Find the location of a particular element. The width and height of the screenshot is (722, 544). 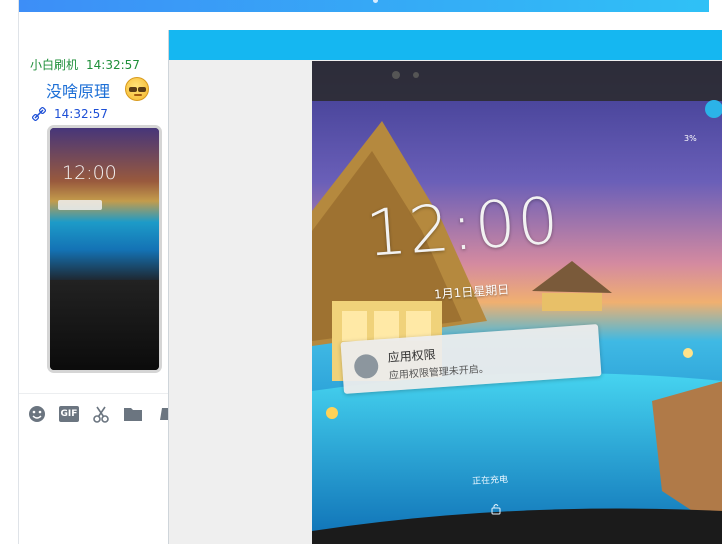

input-toolbar: GIF is located at coordinates (107, 414).